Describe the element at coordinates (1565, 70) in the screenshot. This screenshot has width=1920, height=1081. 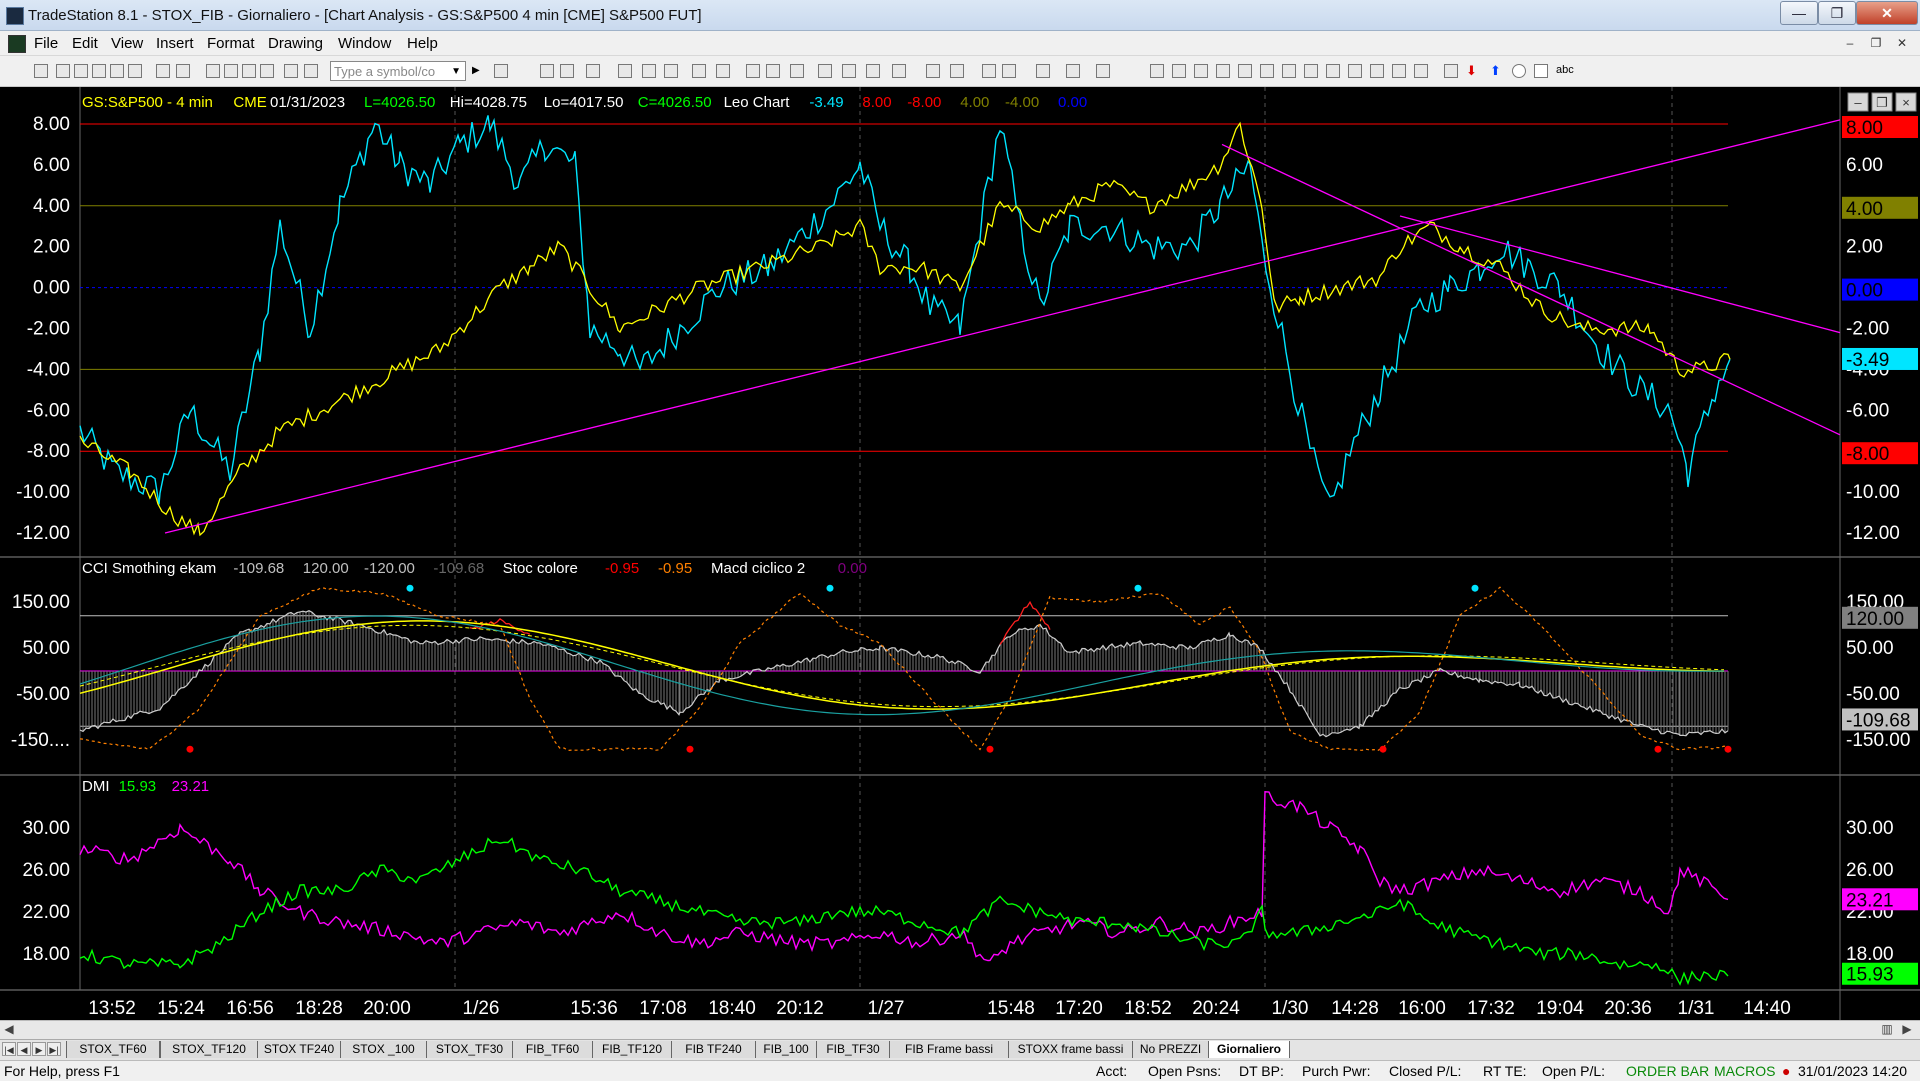
I see `text-tool-icon: abc` at that location.